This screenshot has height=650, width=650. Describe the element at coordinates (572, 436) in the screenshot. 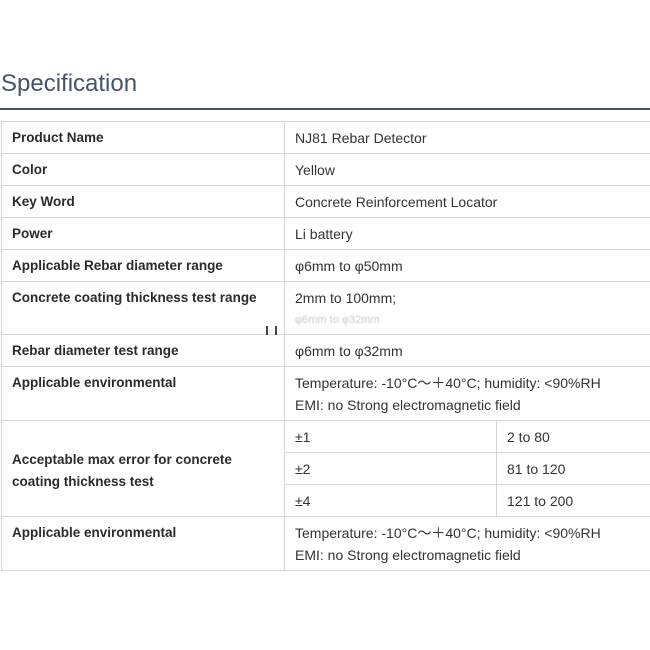

I see `error-range-1: 2 to 80` at that location.